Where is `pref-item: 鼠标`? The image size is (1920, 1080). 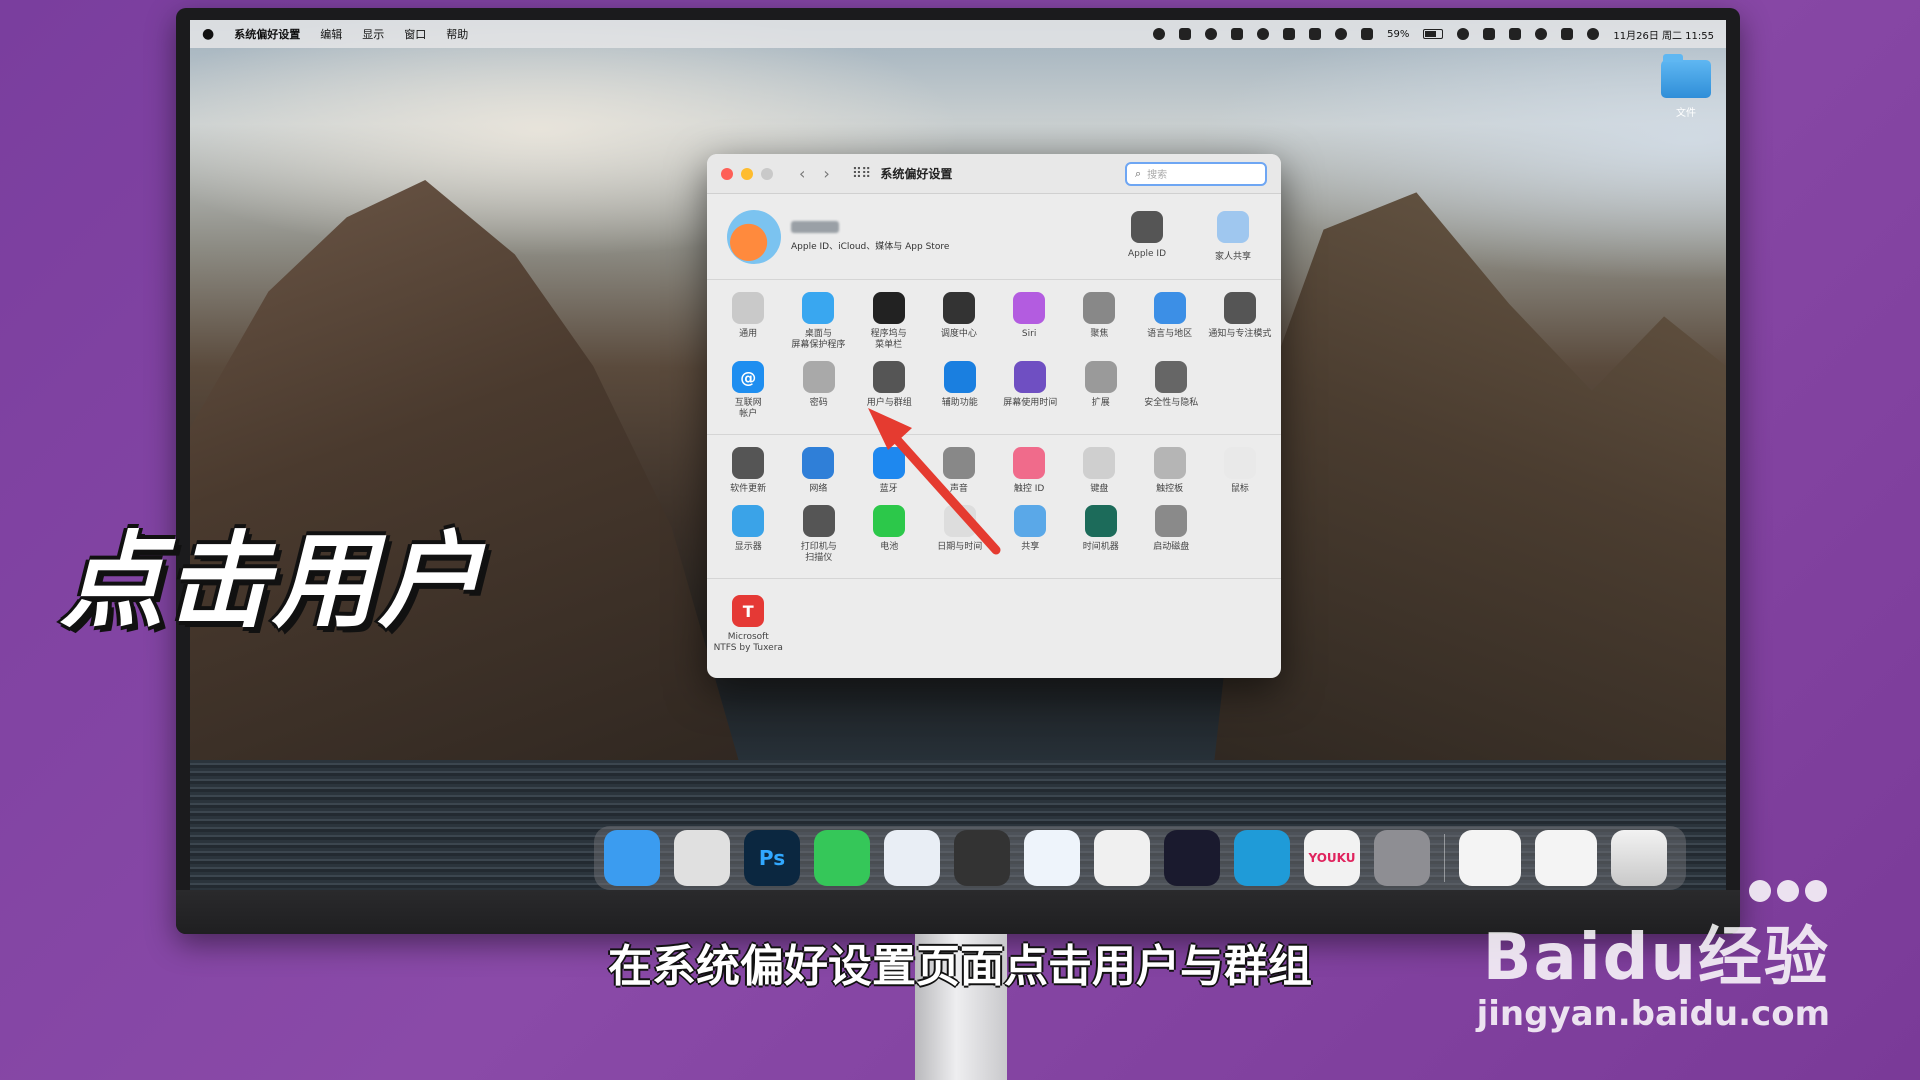
pref-item: 鼠标 is located at coordinates (1240, 470).